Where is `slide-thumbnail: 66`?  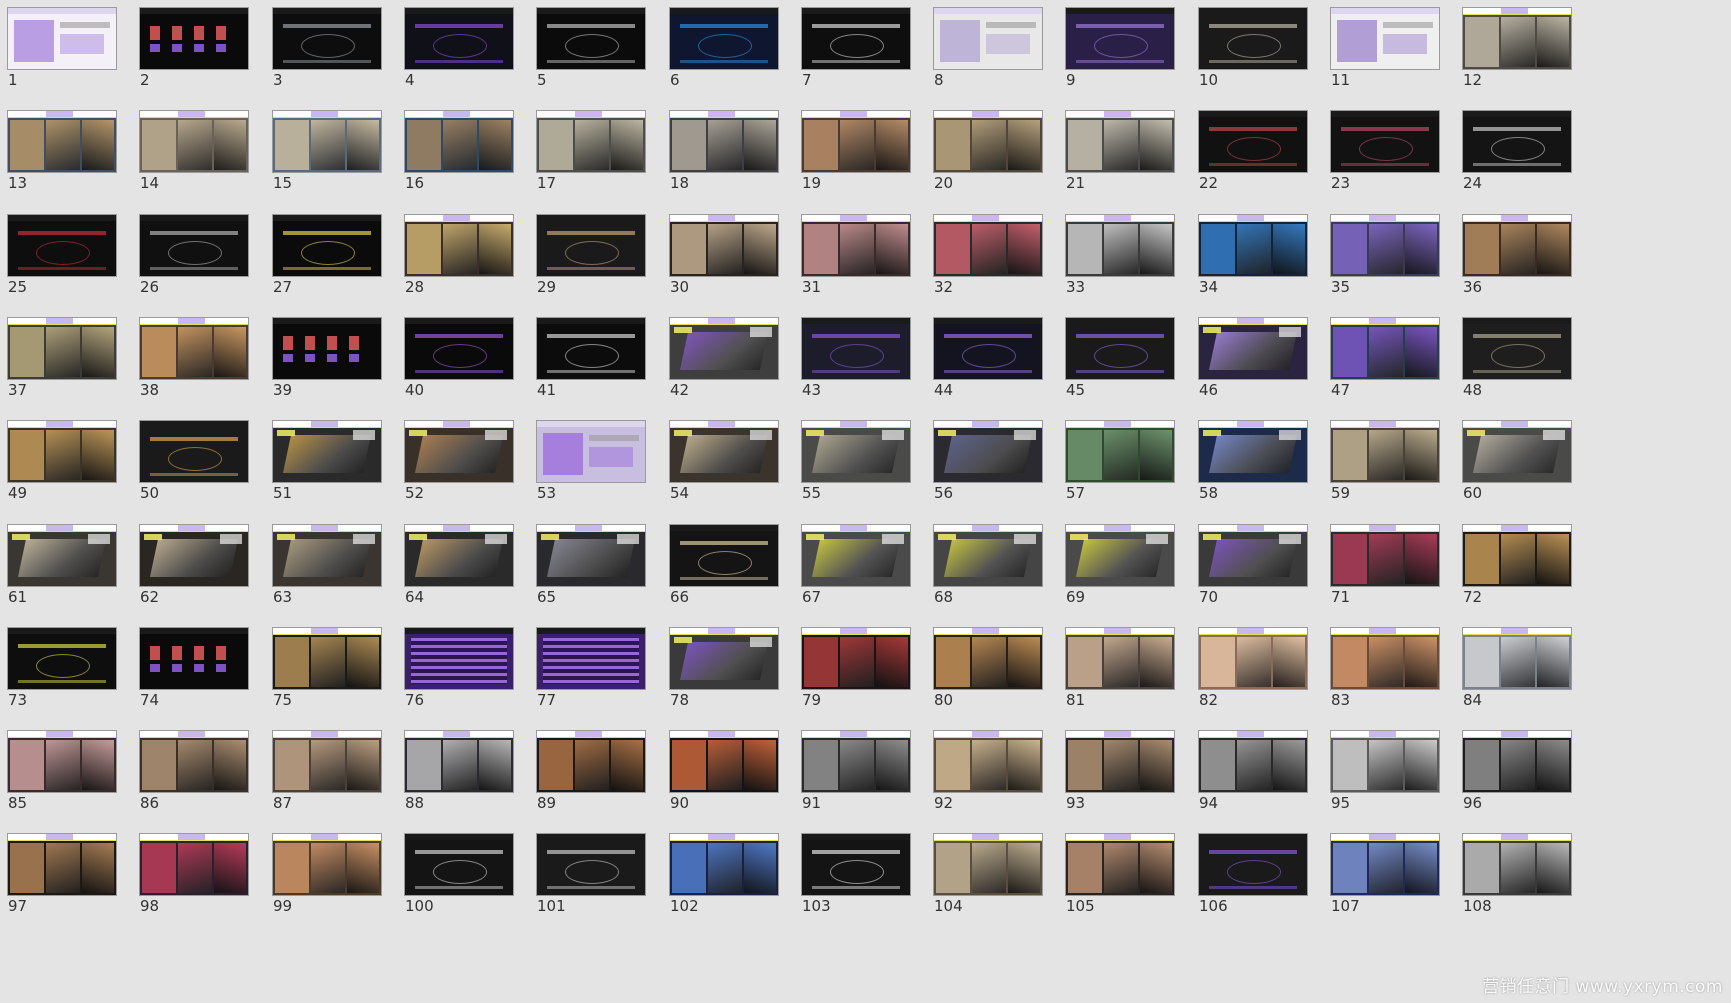
slide-thumbnail: 66 is located at coordinates (725, 567).